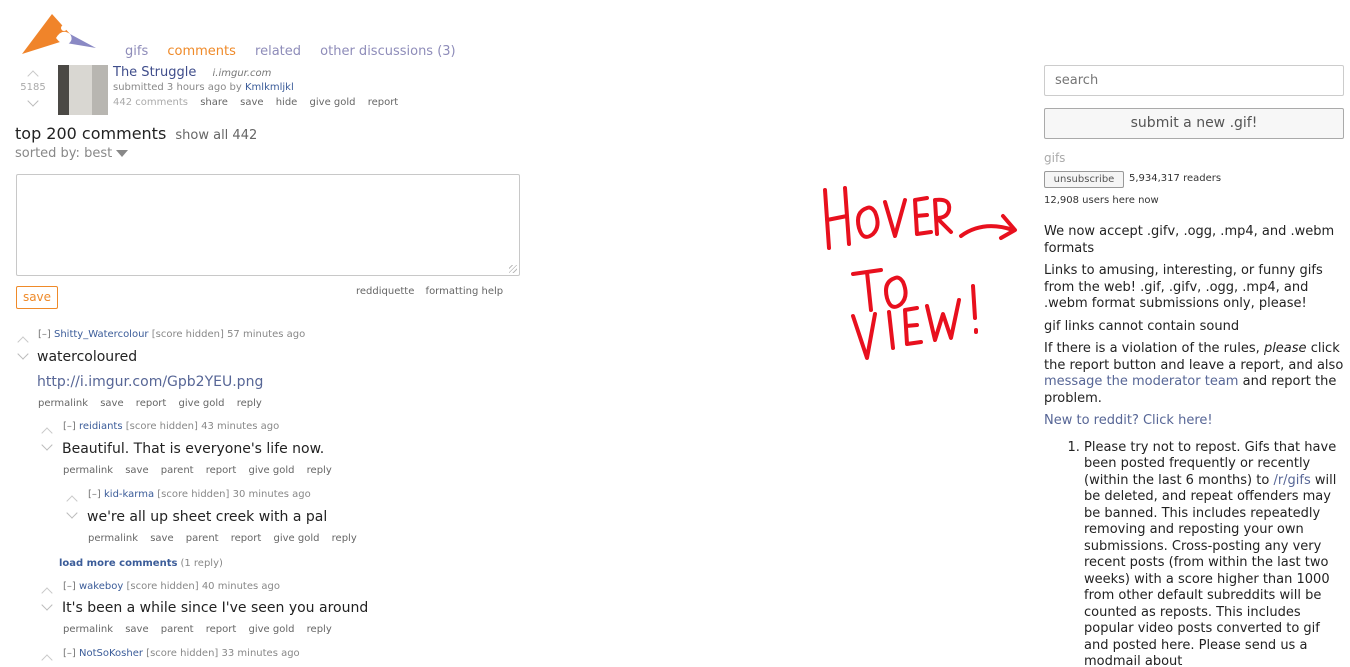 Image resolution: width=1350 pixels, height=667 pixels. I want to click on save-comment-button: save, so click(37, 297).